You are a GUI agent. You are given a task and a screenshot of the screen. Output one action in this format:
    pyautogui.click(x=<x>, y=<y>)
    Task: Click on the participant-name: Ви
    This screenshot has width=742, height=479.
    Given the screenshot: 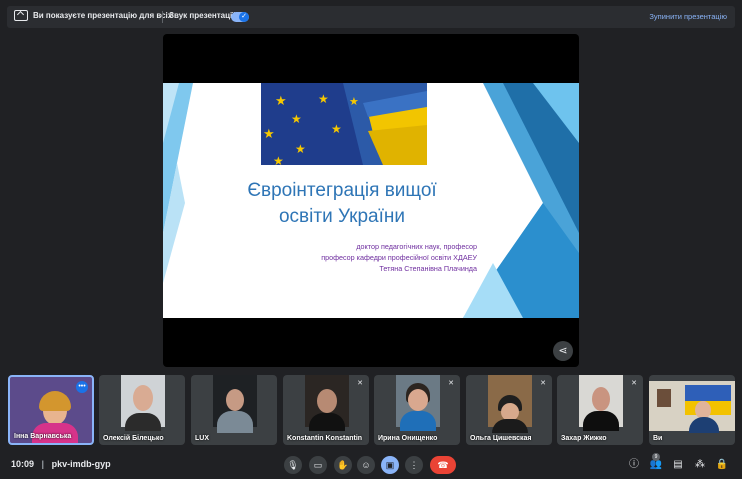 What is the action you would take?
    pyautogui.click(x=658, y=438)
    